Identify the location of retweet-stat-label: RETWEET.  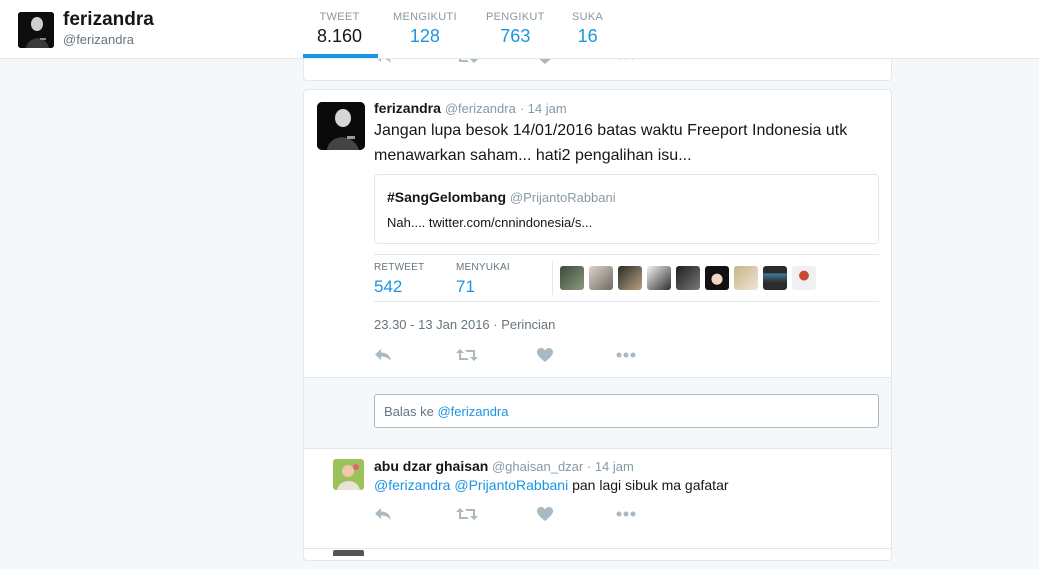
(399, 267).